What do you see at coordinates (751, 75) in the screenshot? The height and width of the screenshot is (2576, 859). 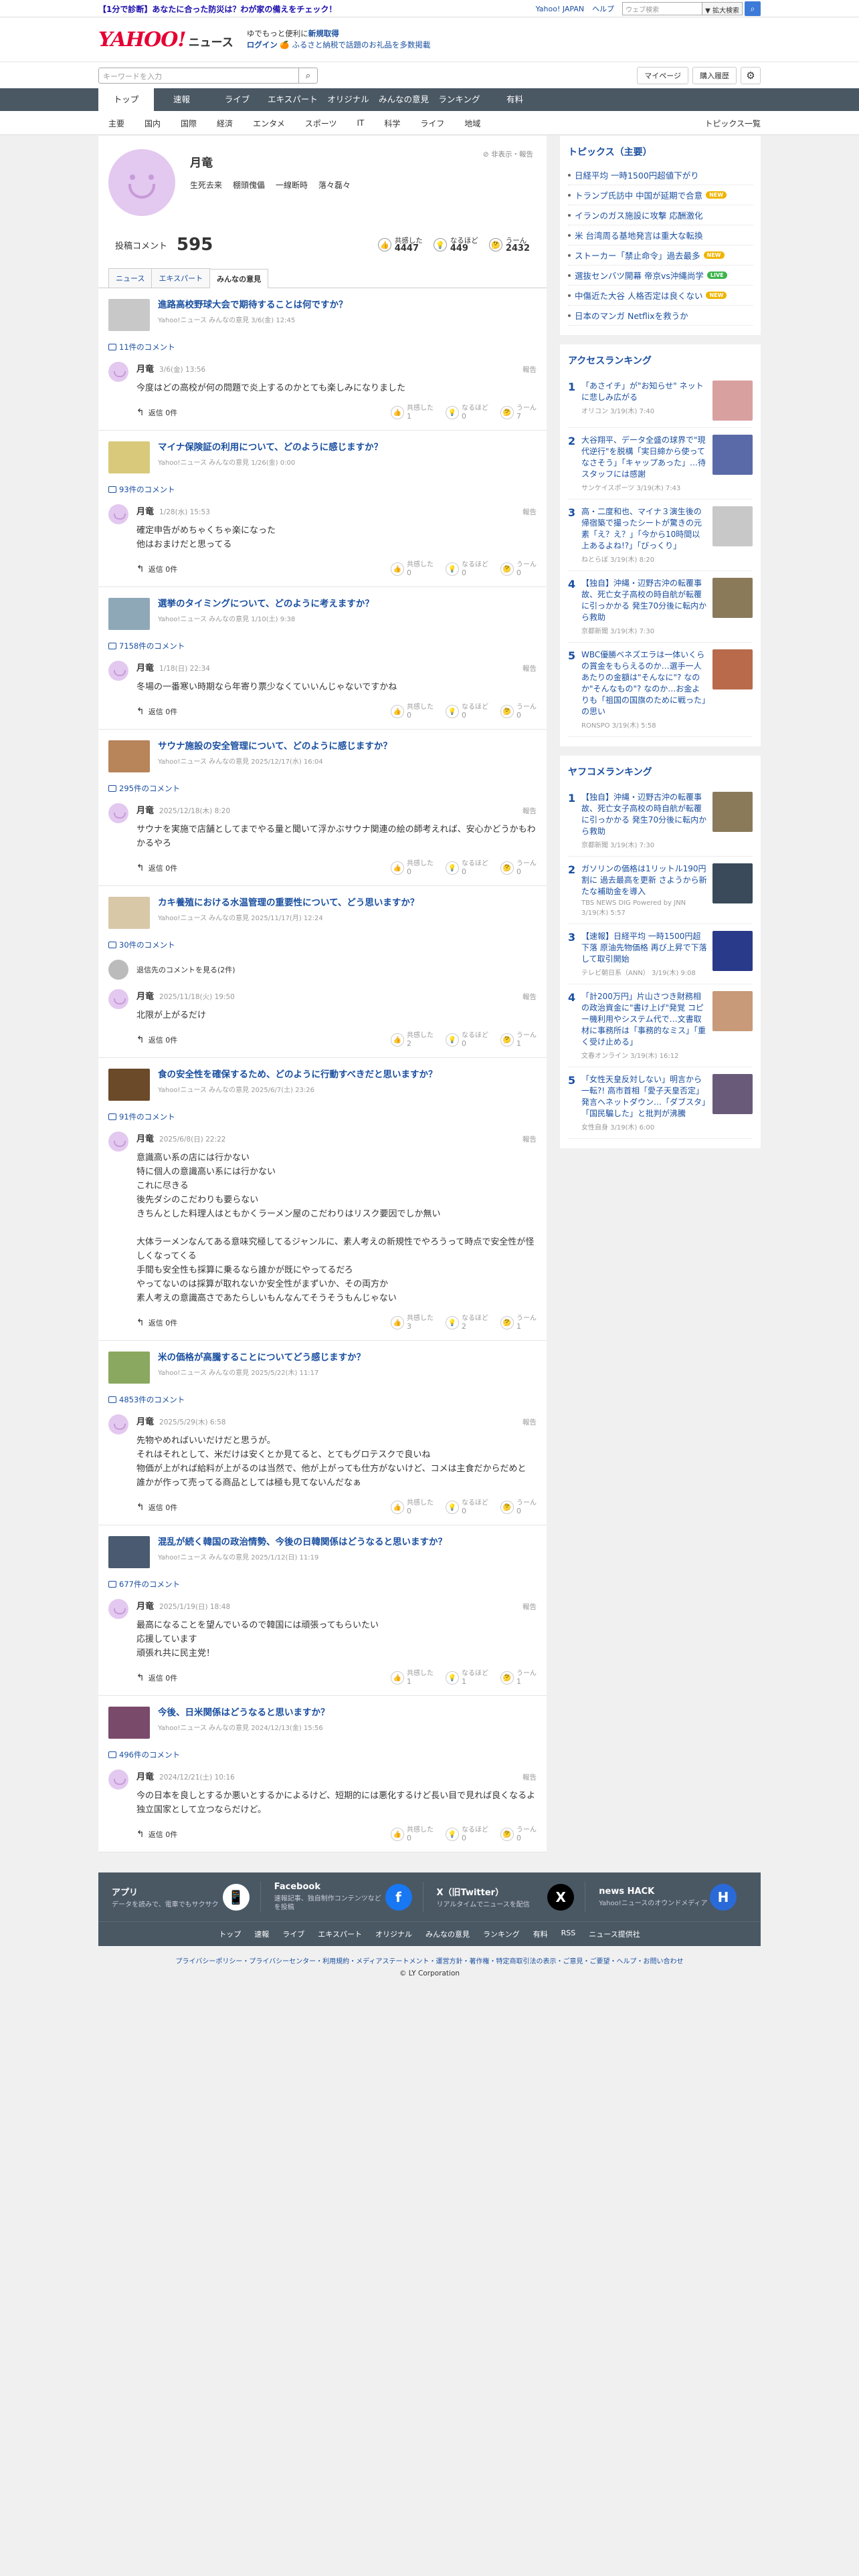 I see `settings-button: ⚙` at bounding box center [751, 75].